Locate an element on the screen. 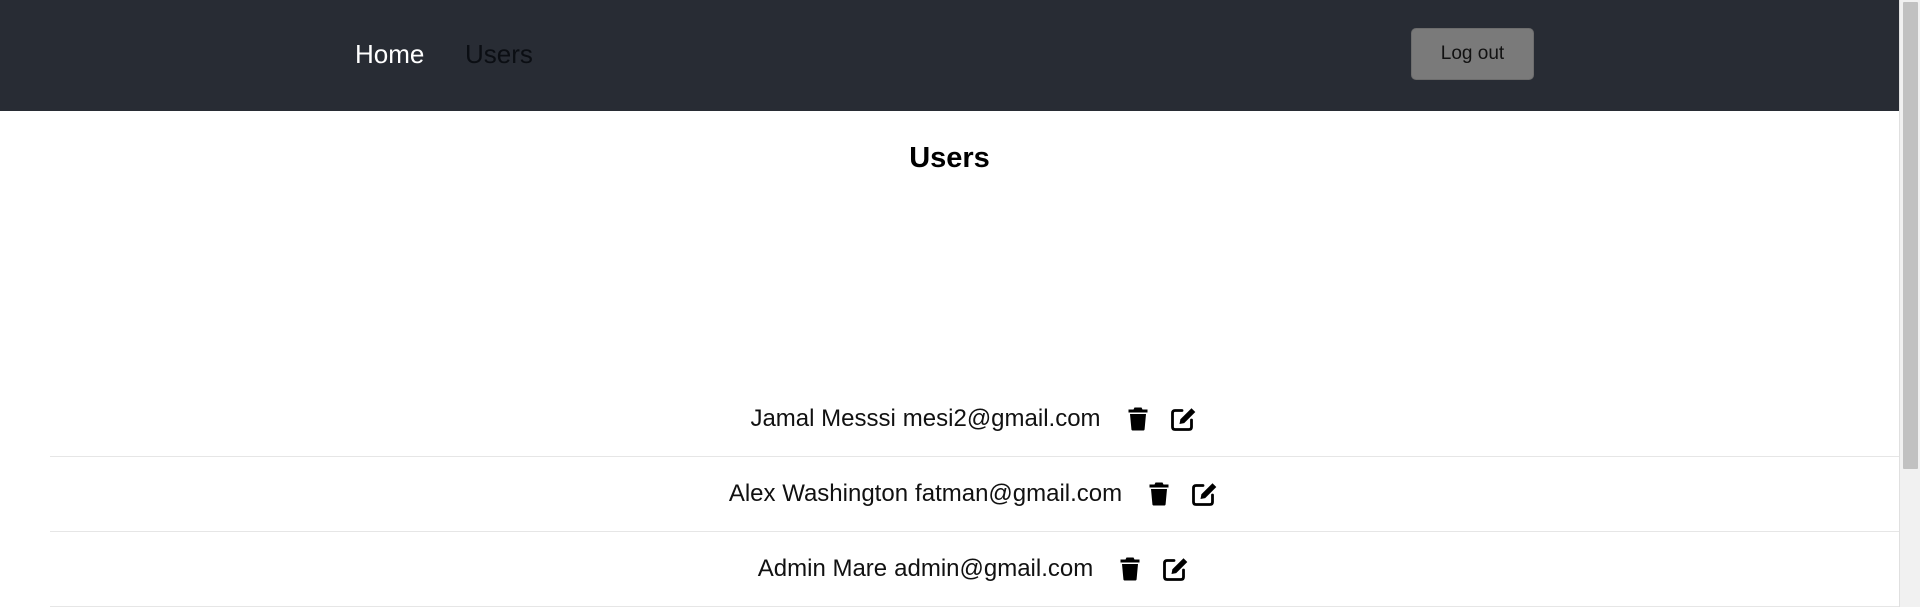  user-name: Admin Mare is located at coordinates (822, 568).